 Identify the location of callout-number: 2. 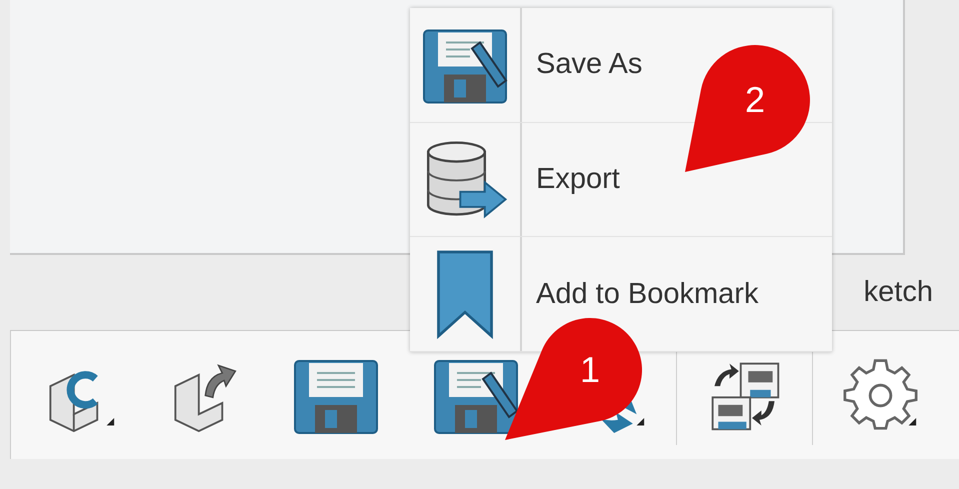
(755, 99).